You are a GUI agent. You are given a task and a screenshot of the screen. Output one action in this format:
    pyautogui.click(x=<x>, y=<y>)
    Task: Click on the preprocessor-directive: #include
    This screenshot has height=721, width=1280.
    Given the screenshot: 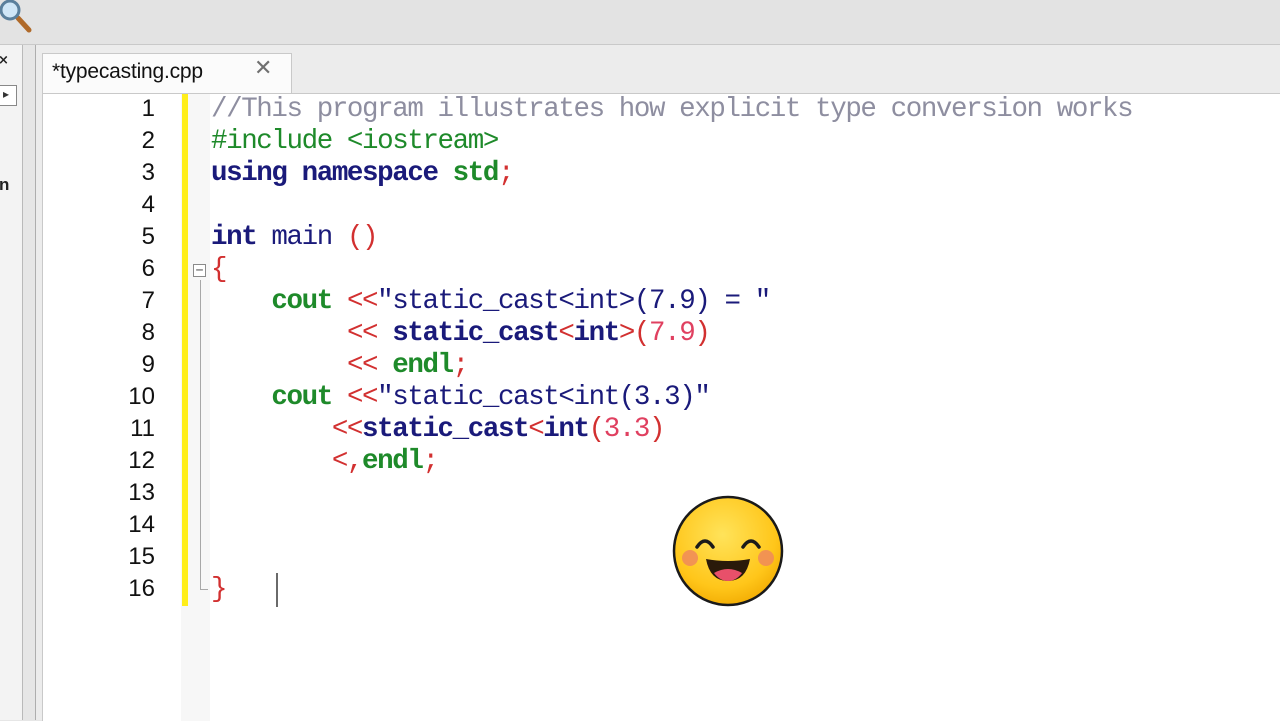 What is the action you would take?
    pyautogui.click(x=272, y=141)
    